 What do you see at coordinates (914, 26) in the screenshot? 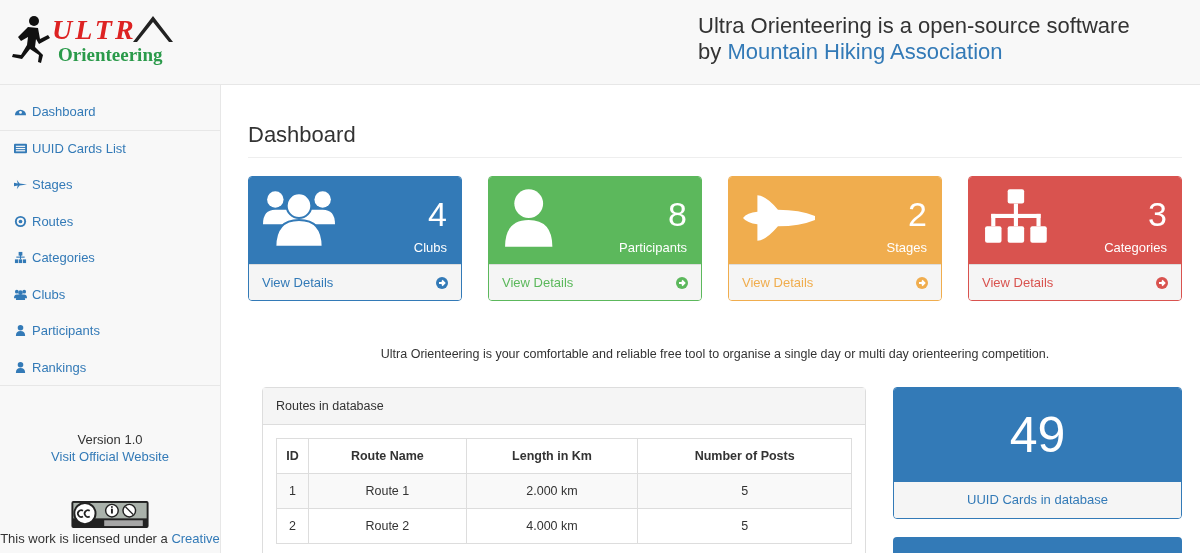
I see `tagline: Ultra Orienteering is a open-source software` at bounding box center [914, 26].